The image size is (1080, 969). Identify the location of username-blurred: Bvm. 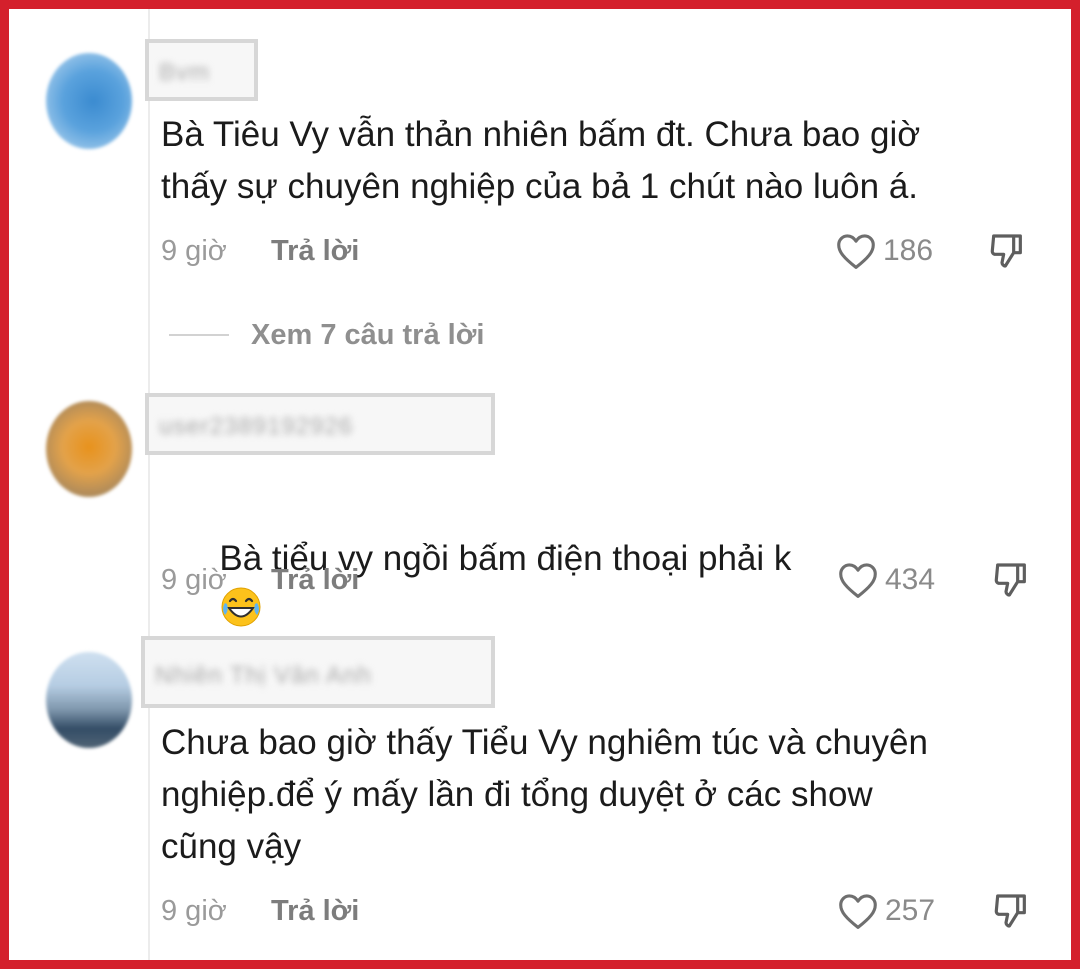
(201, 70).